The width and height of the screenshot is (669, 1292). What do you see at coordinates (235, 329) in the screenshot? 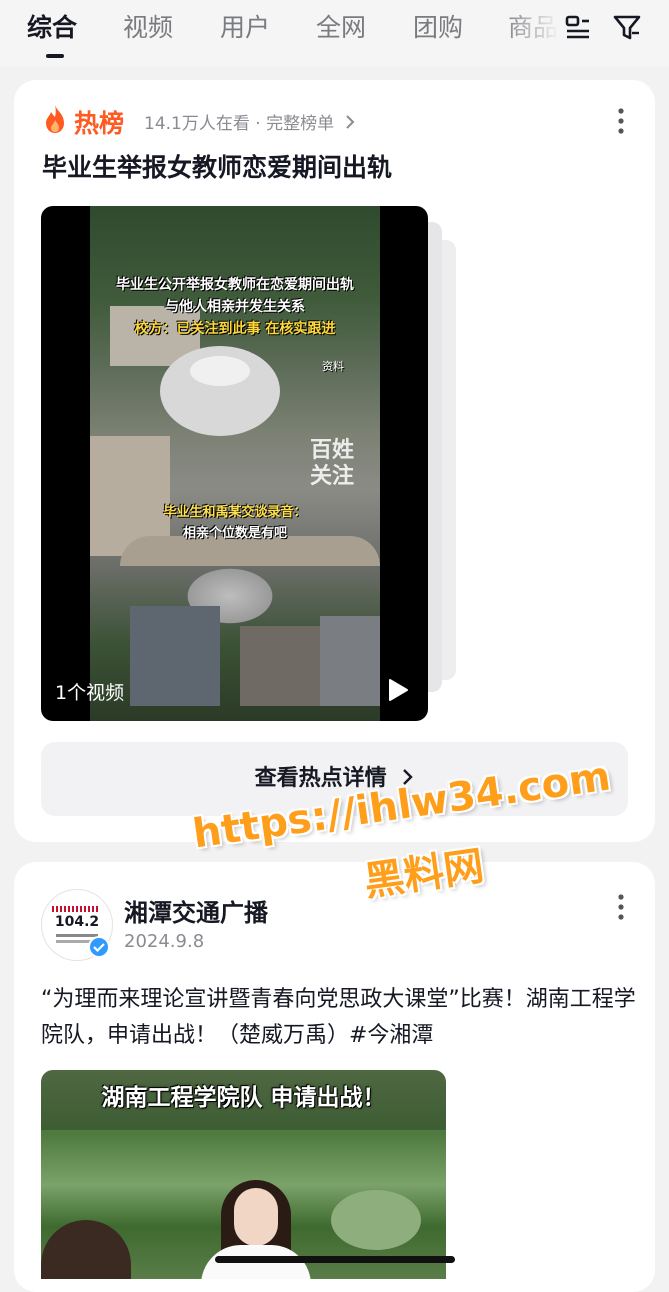
I see `video-caption-line3: 校方：已关注到此事 在核实跟进` at bounding box center [235, 329].